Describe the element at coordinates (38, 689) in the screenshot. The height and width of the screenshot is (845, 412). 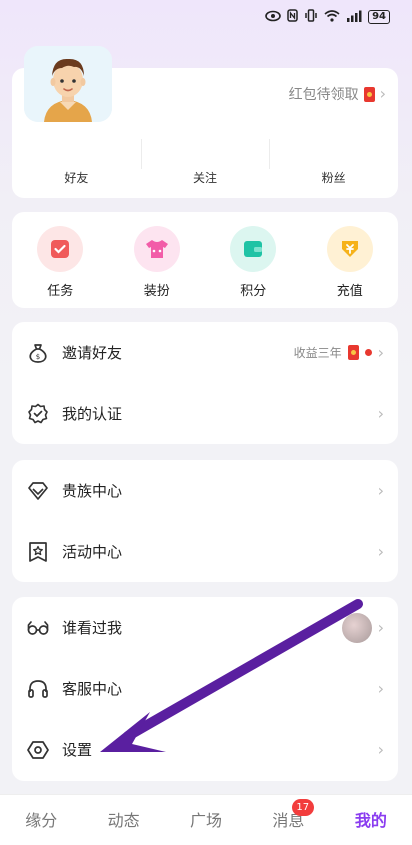
I see `headset-icon` at that location.